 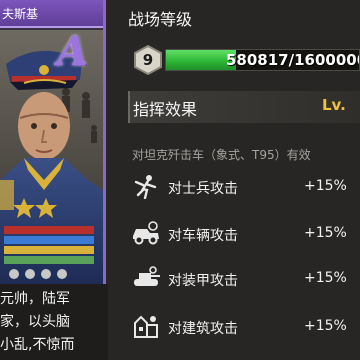 I want to click on effect-label: 对建筑攻击, so click(x=203, y=329).